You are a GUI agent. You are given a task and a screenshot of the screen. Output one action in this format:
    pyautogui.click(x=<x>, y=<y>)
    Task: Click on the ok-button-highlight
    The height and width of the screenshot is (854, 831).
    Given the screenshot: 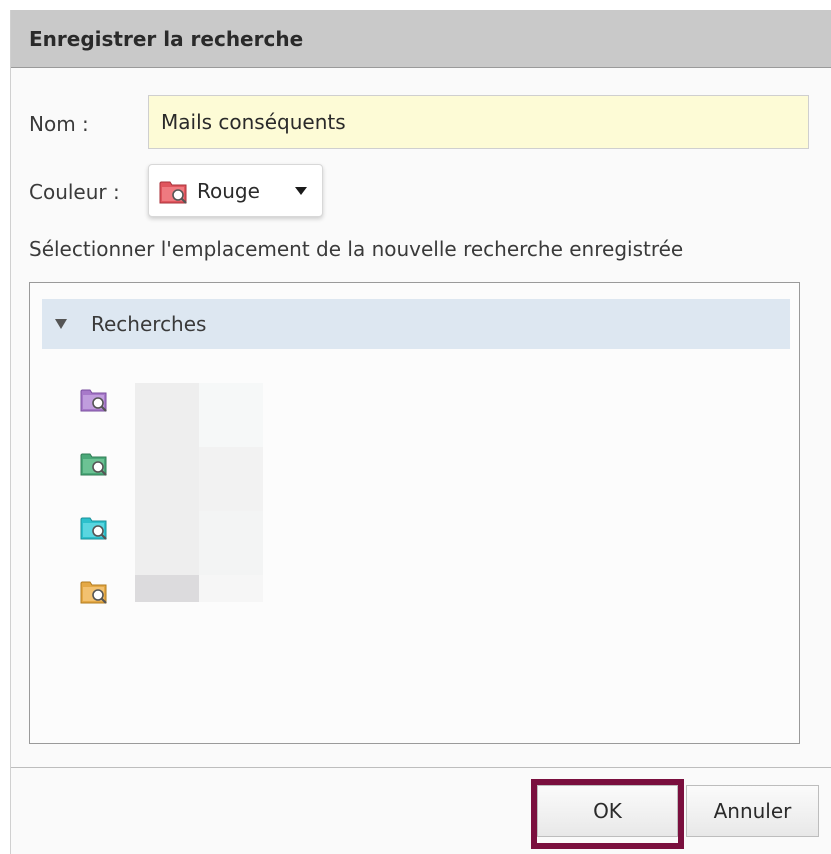 What is the action you would take?
    pyautogui.click(x=607, y=814)
    